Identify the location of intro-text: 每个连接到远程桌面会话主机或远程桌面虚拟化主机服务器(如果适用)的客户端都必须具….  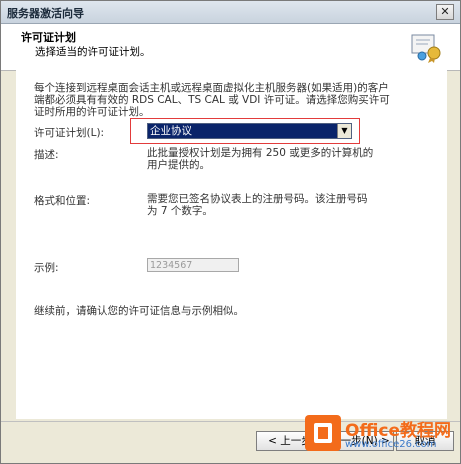
(212, 100).